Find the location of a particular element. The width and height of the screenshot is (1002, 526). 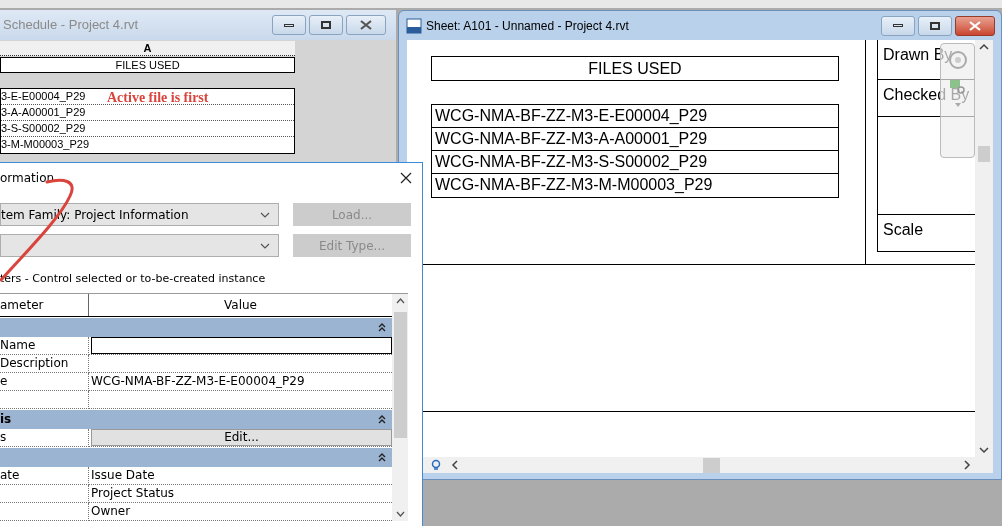

bulb-icon is located at coordinates (436, 465).